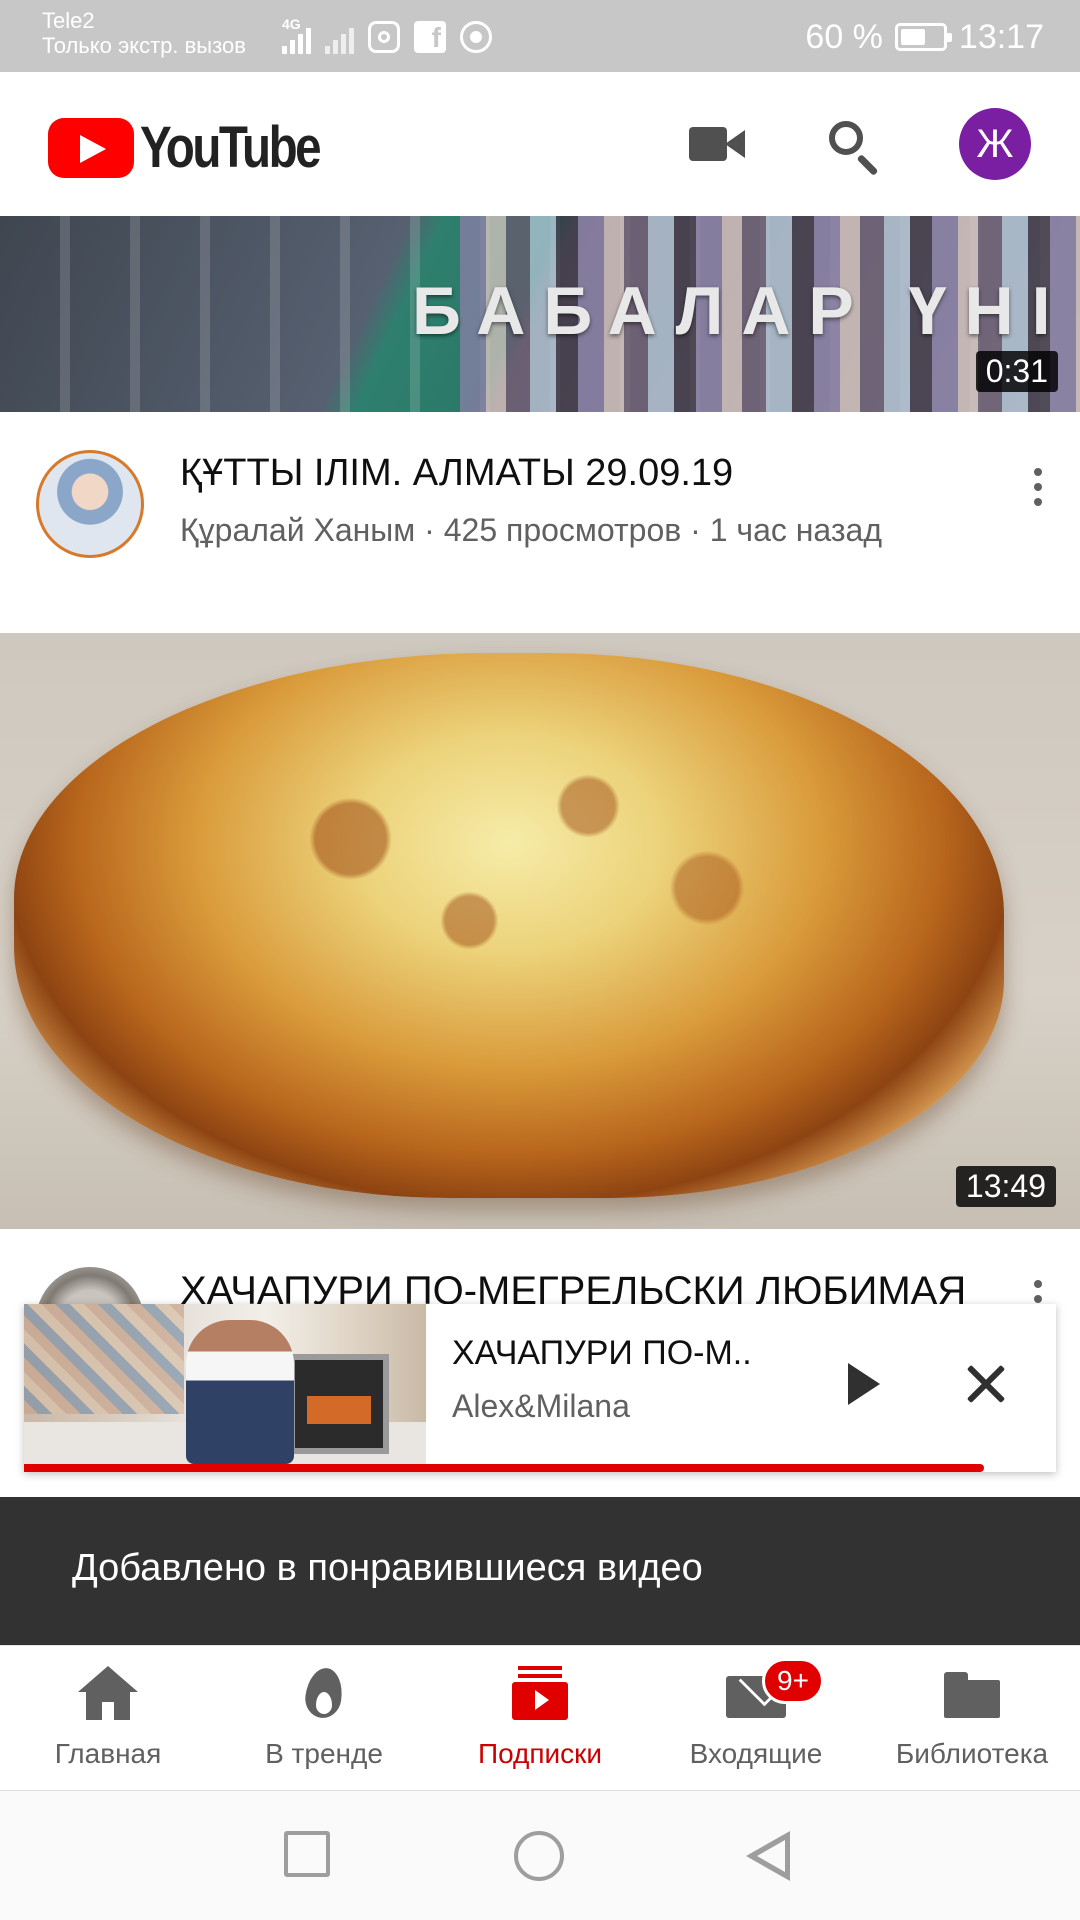 This screenshot has height=1920, width=1080. I want to click on status-right: 60 % 13:17, so click(924, 37).